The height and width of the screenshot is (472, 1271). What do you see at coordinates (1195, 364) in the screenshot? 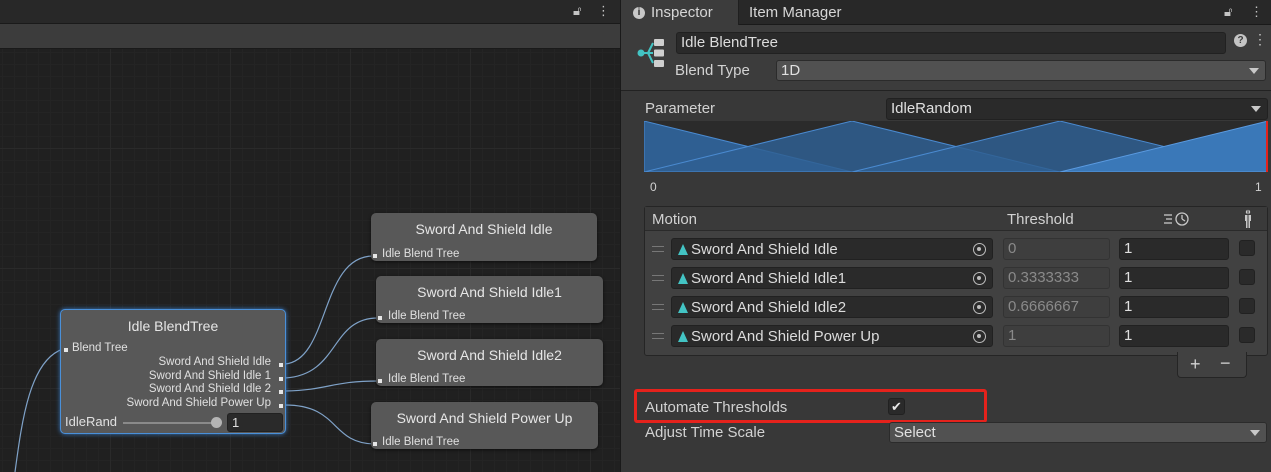
I see `add-motion-button: +` at bounding box center [1195, 364].